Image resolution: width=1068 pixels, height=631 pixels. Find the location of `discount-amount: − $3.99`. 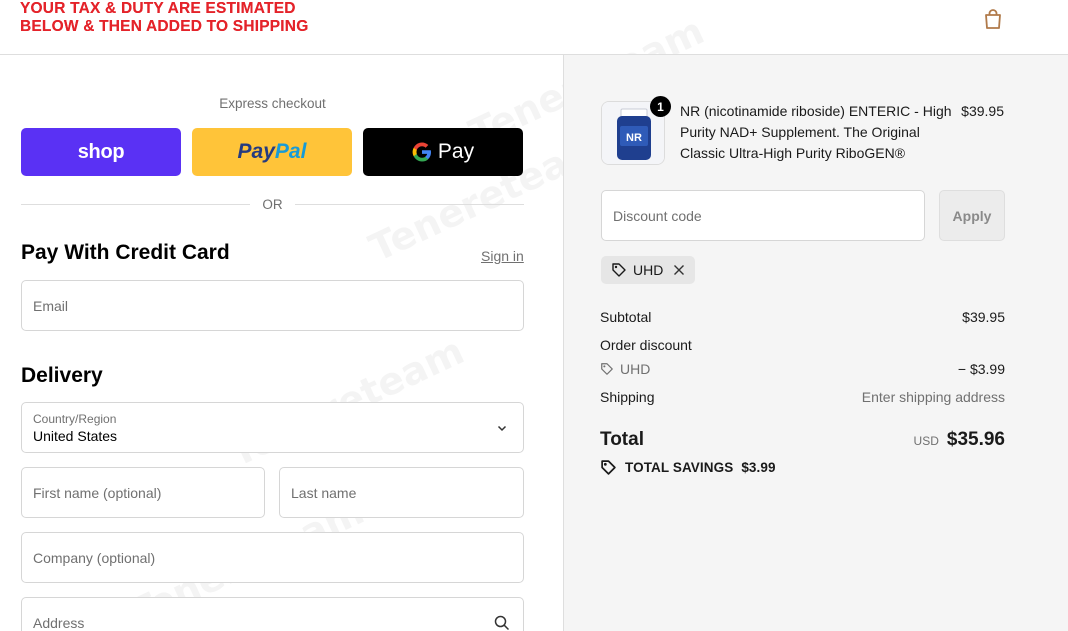

discount-amount: − $3.99 is located at coordinates (981, 369).